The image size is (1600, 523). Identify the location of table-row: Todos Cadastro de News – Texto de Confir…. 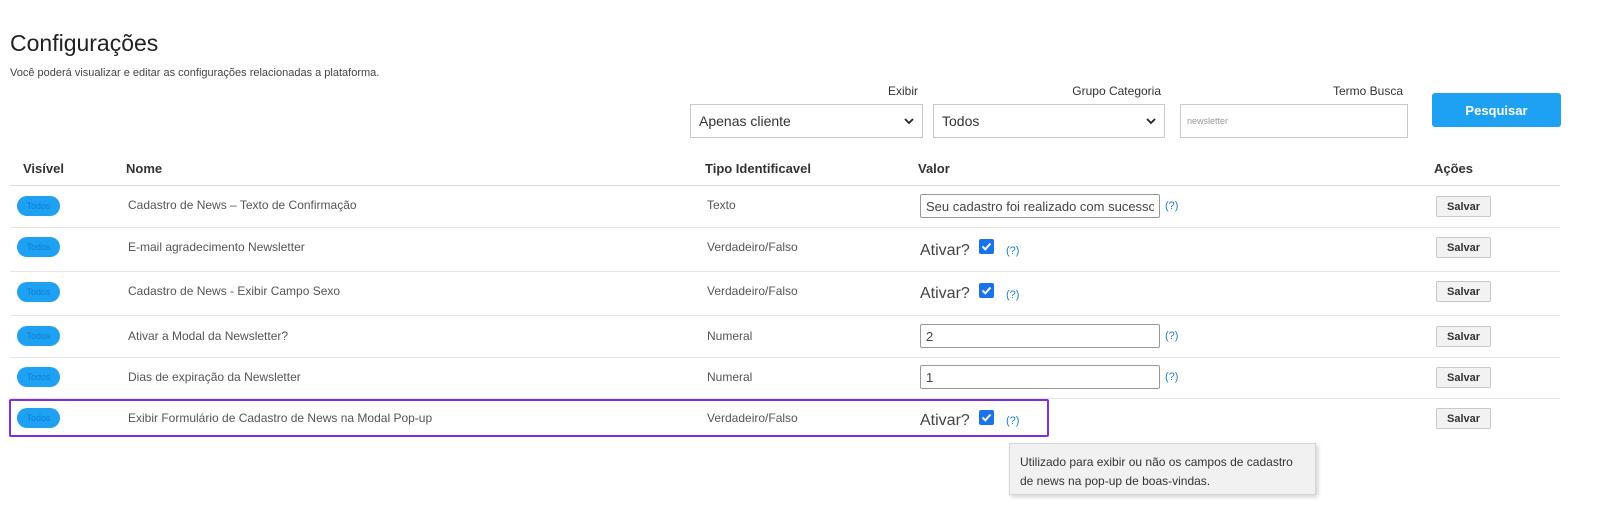
(800, 206).